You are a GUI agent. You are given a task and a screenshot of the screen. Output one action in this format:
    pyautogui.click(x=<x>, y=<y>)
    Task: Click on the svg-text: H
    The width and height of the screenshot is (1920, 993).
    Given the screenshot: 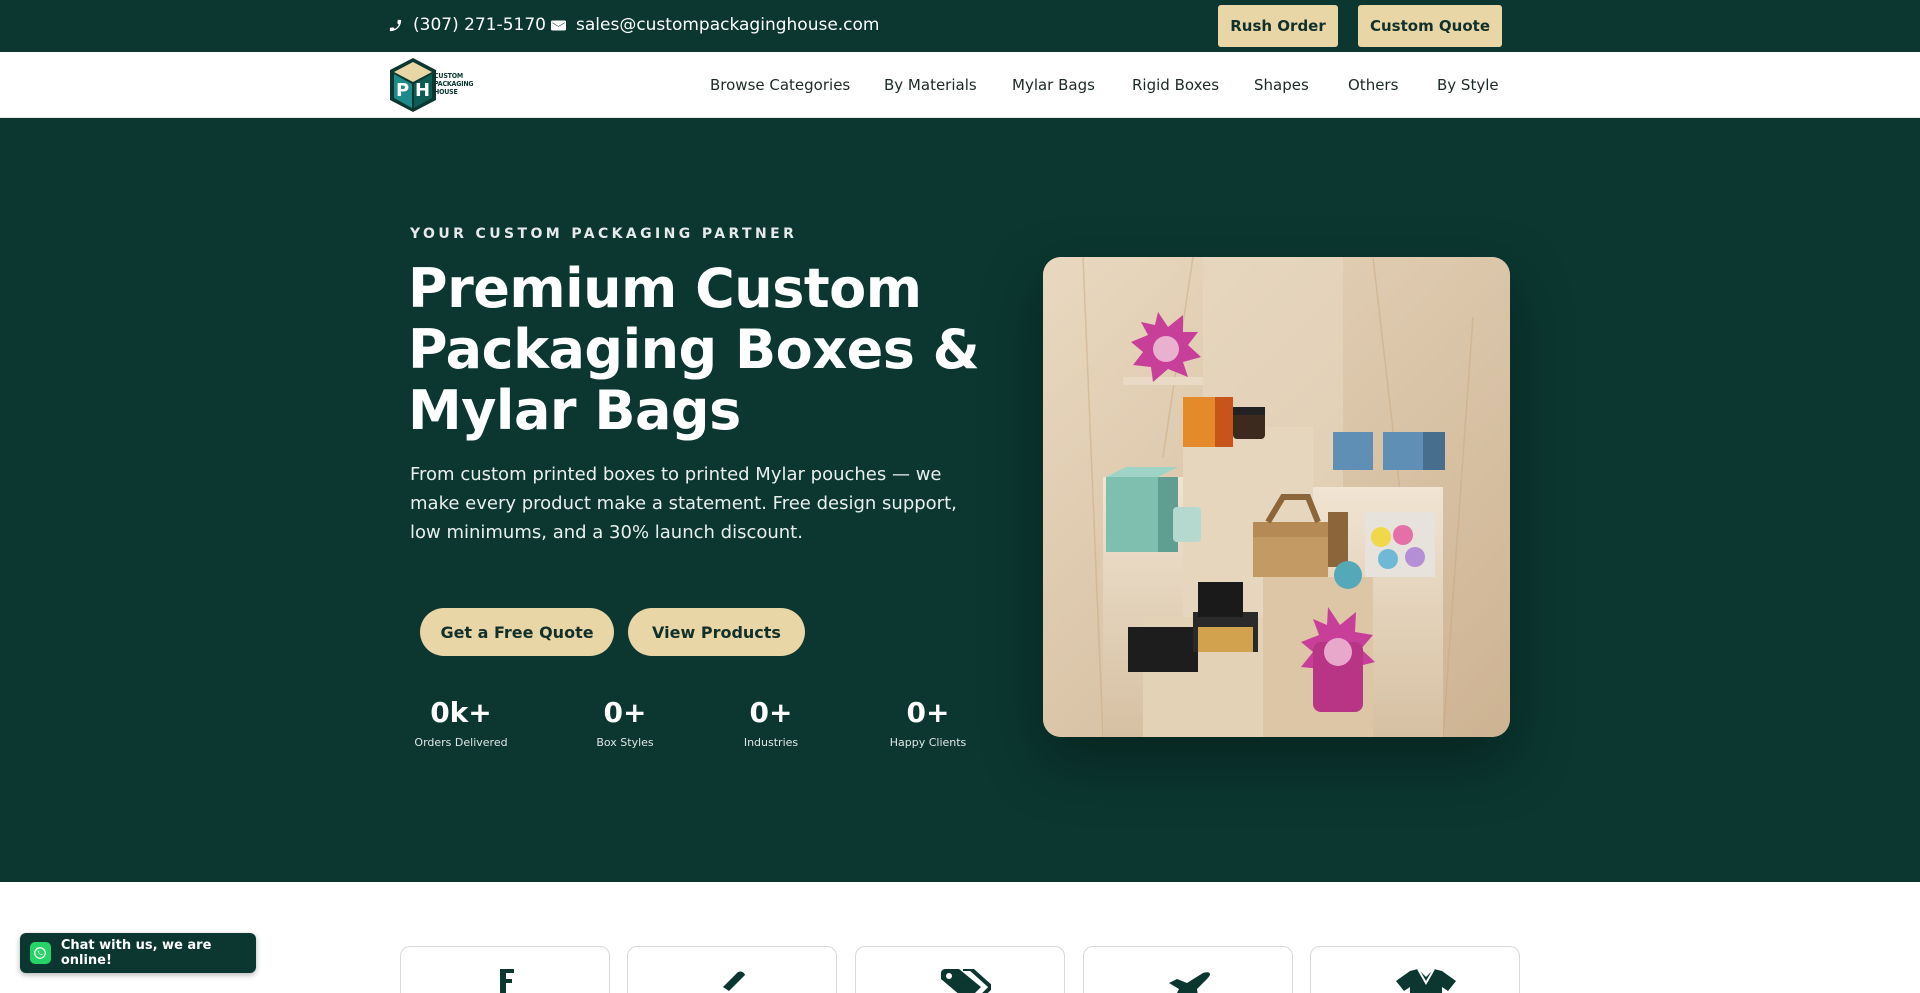 What is the action you would take?
    pyautogui.click(x=422, y=90)
    